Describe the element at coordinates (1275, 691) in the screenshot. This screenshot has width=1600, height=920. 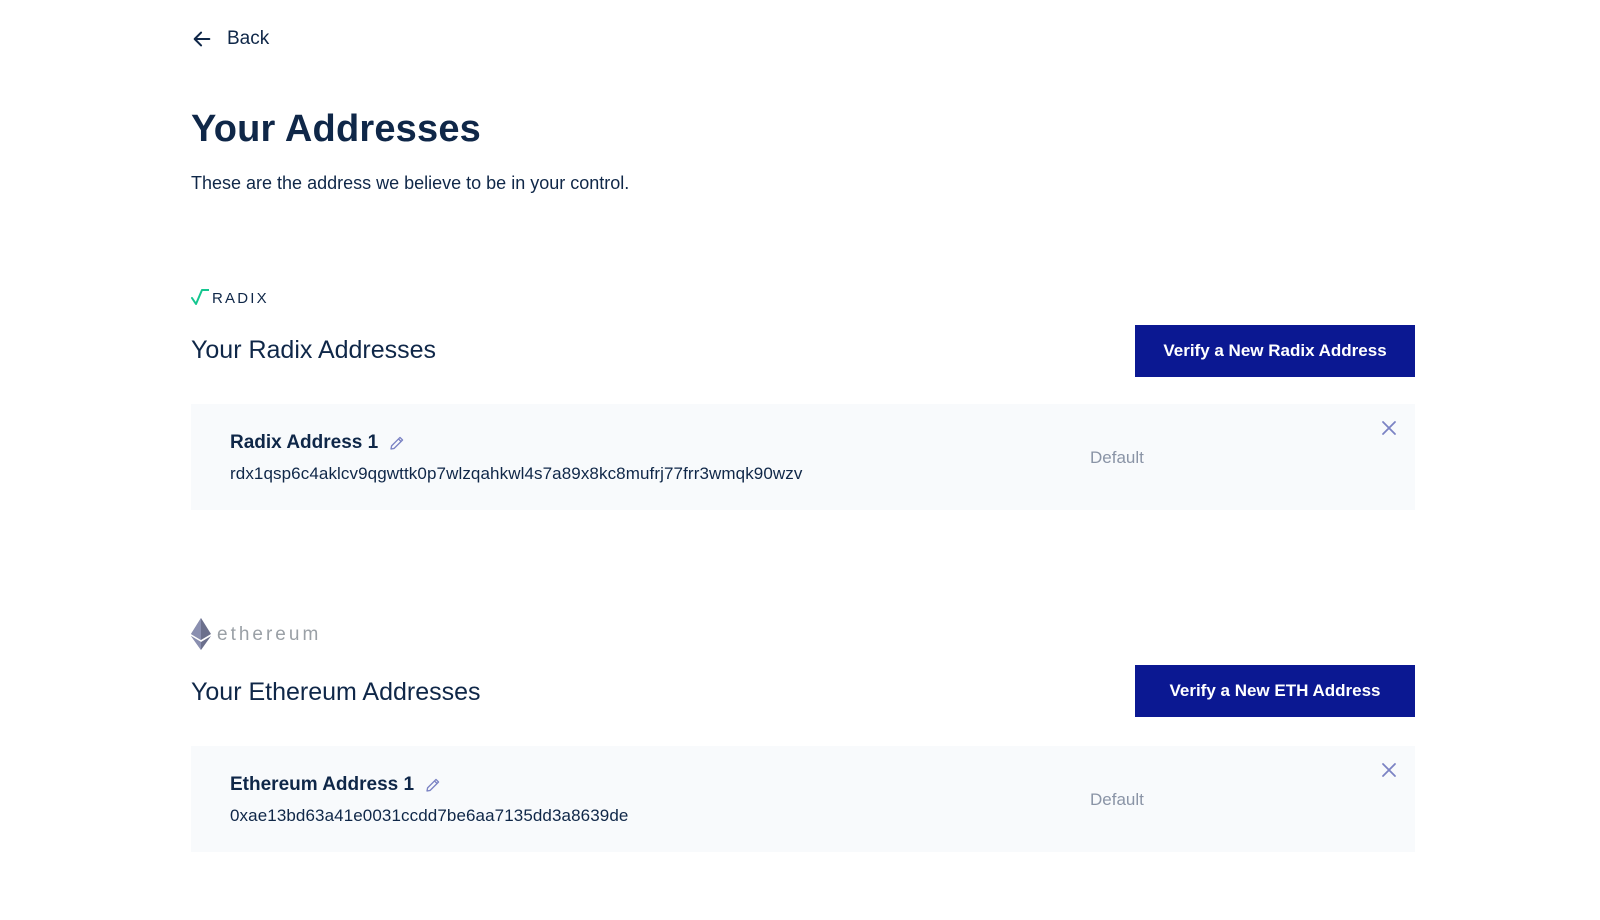
I see `verify-eth-address-button: Verify a New ETH Address` at that location.